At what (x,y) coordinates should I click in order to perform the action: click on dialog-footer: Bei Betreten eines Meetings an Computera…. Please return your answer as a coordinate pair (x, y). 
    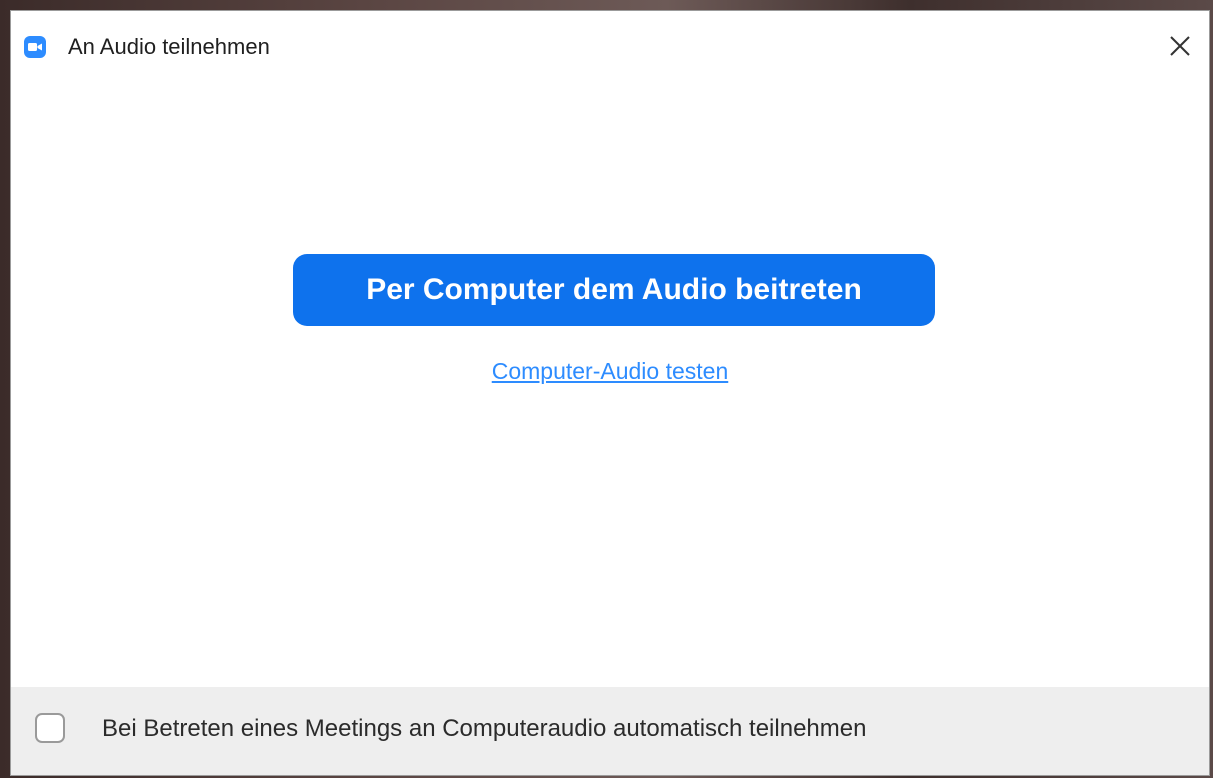
    Looking at the image, I should click on (610, 731).